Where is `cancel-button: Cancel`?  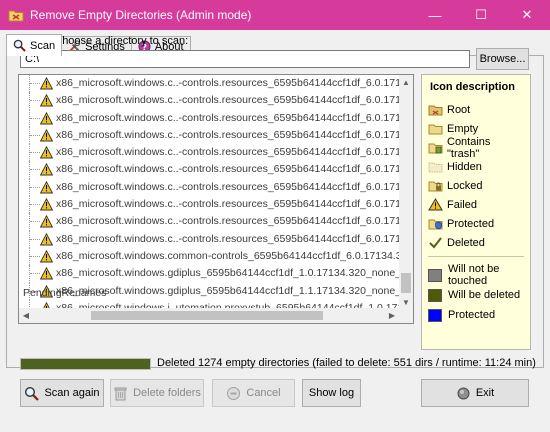 cancel-button: Cancel is located at coordinates (253, 393).